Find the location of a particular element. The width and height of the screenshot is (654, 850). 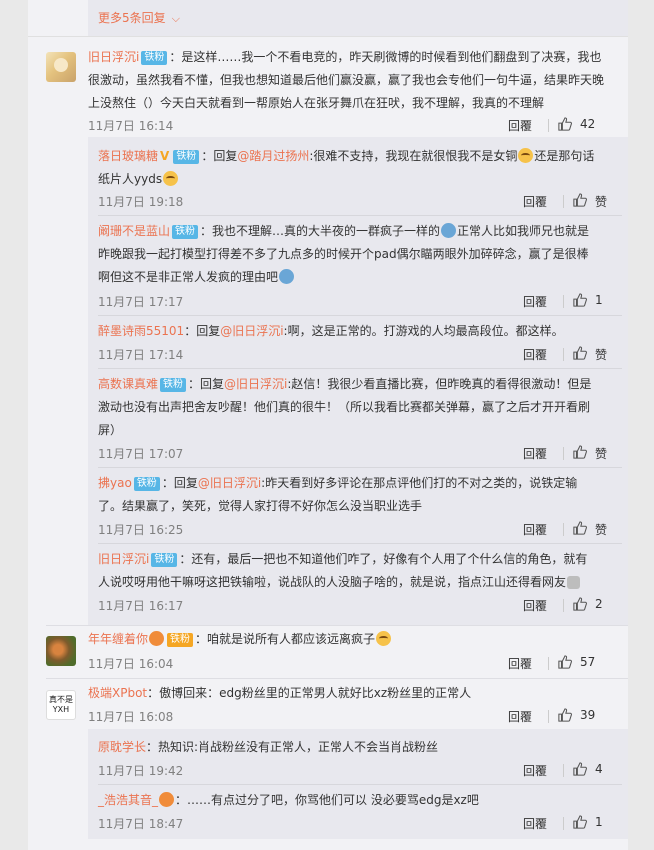

user-name: 原耽学长 is located at coordinates (122, 747).